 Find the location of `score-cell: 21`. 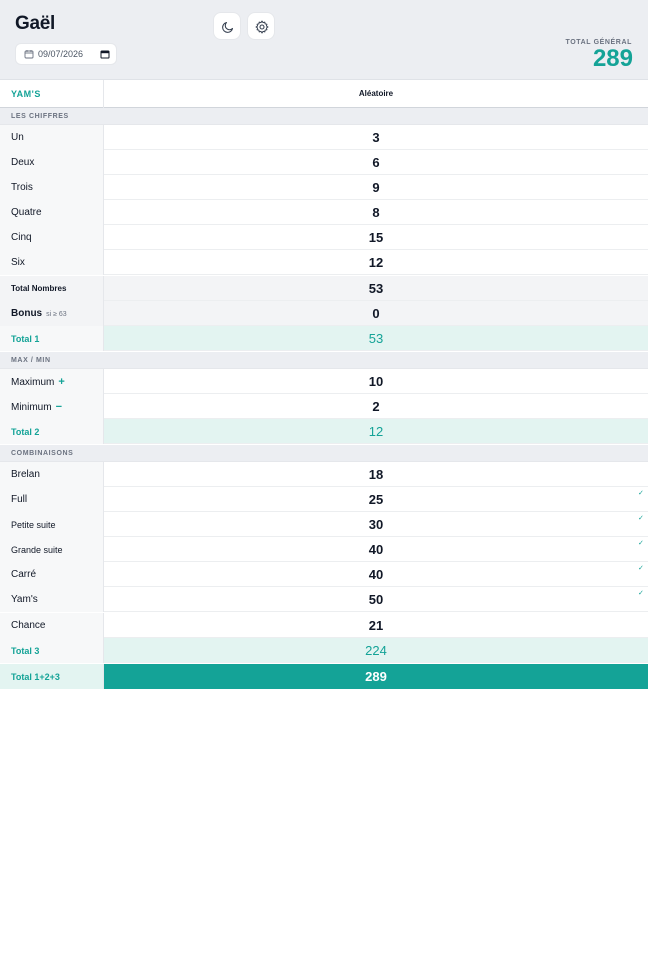

score-cell: 21 is located at coordinates (376, 625).